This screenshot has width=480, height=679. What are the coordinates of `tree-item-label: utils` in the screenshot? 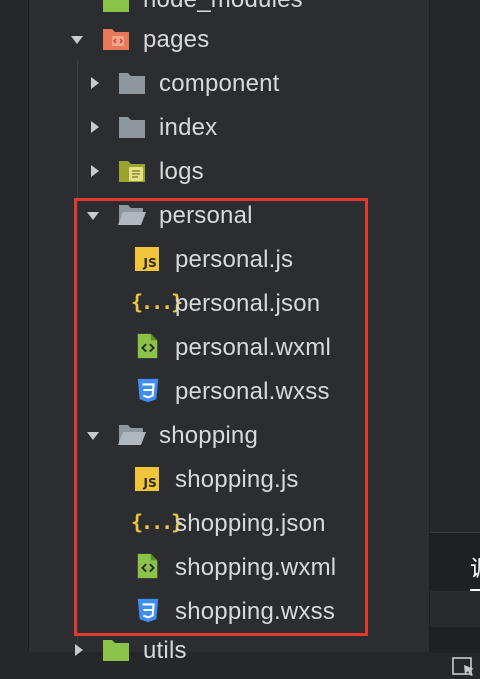 It's located at (165, 650).